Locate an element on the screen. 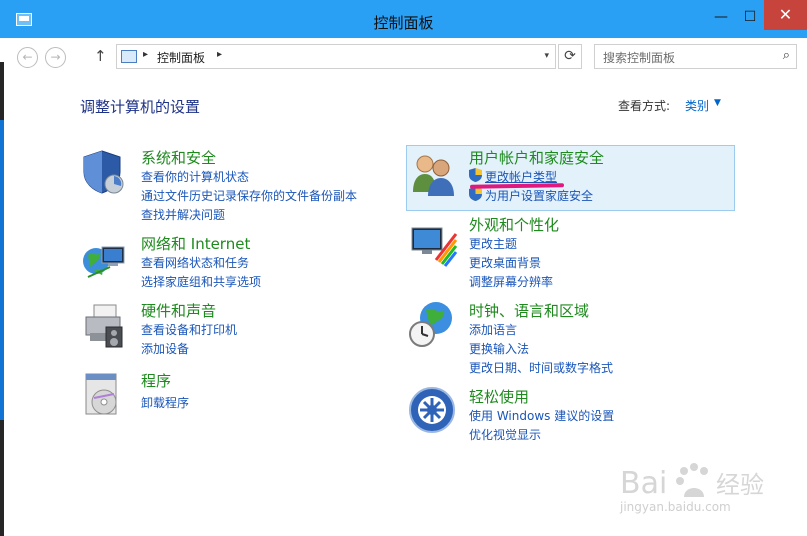 The width and height of the screenshot is (807, 536). window-title: 控制面板 is located at coordinates (403, 23).